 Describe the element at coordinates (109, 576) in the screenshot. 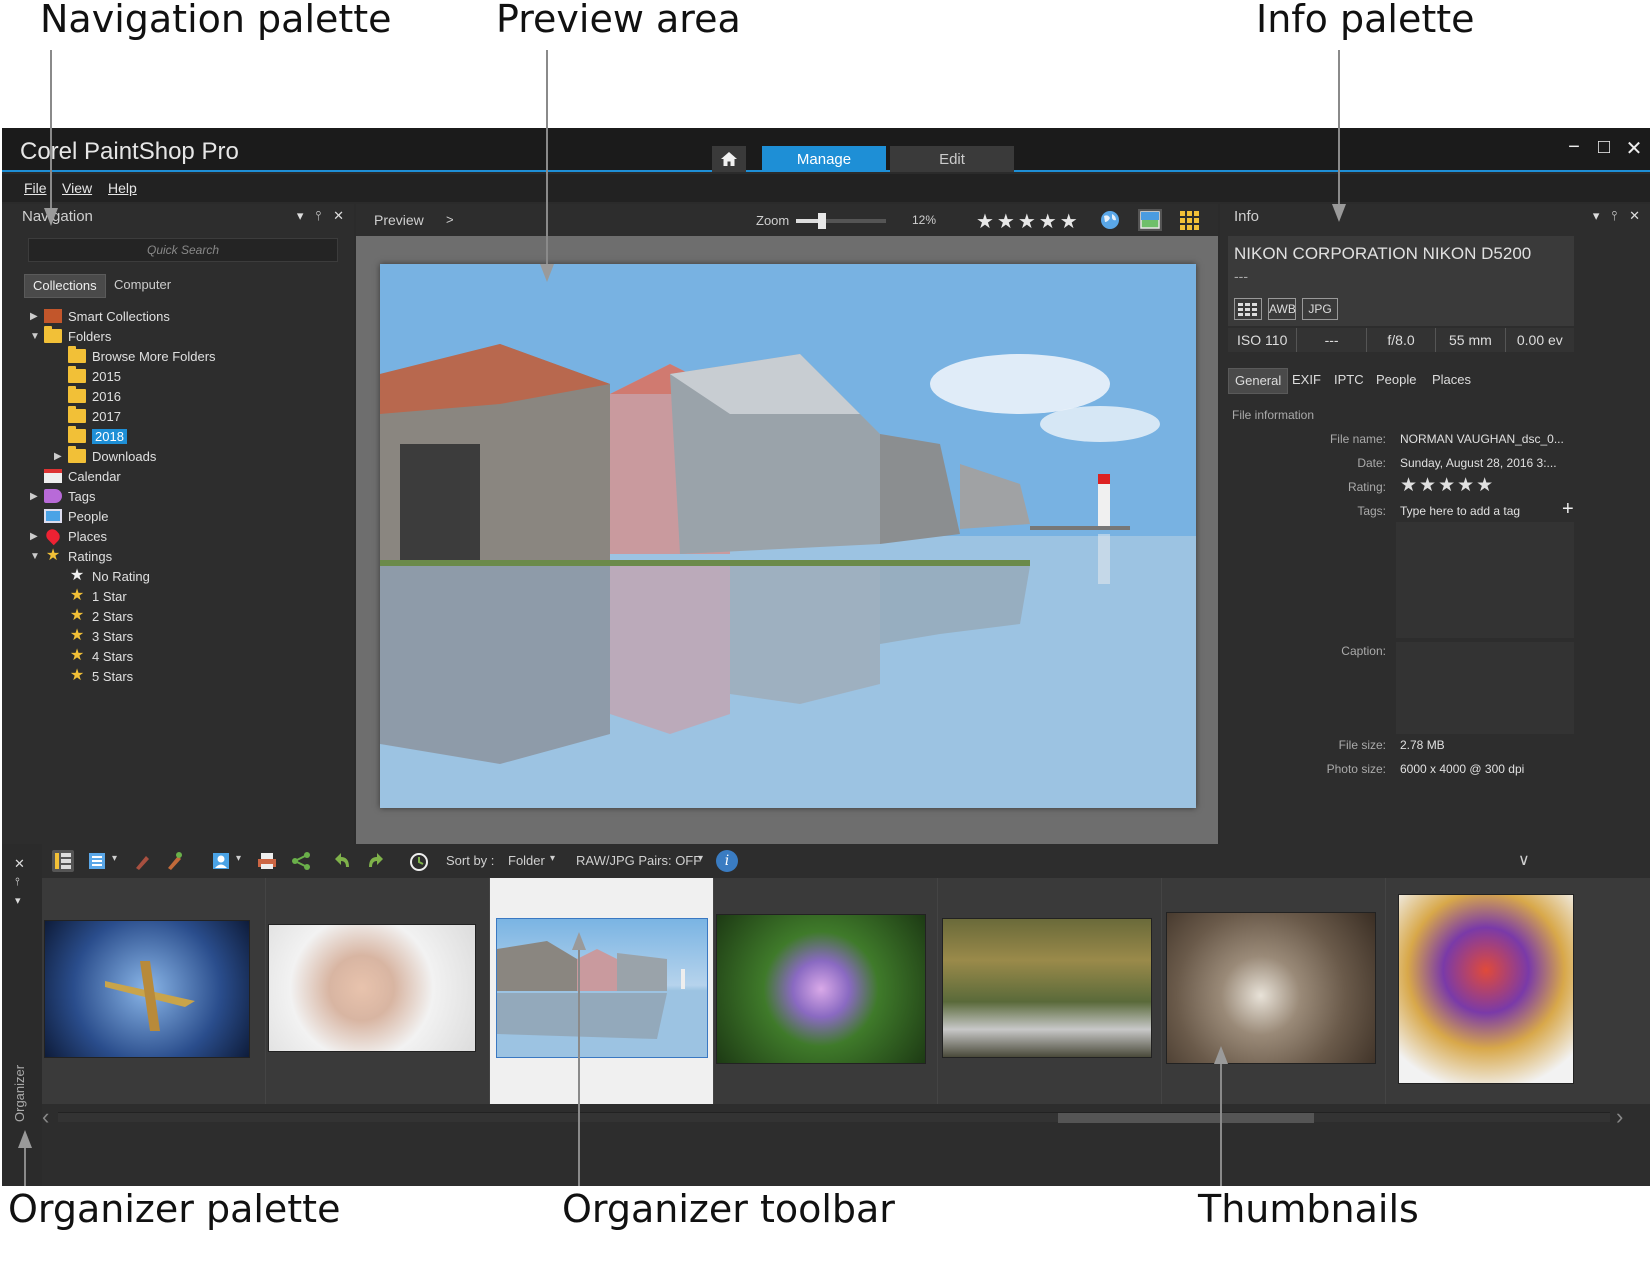

I see `tree-item-no-rating: ★ No Rating` at that location.